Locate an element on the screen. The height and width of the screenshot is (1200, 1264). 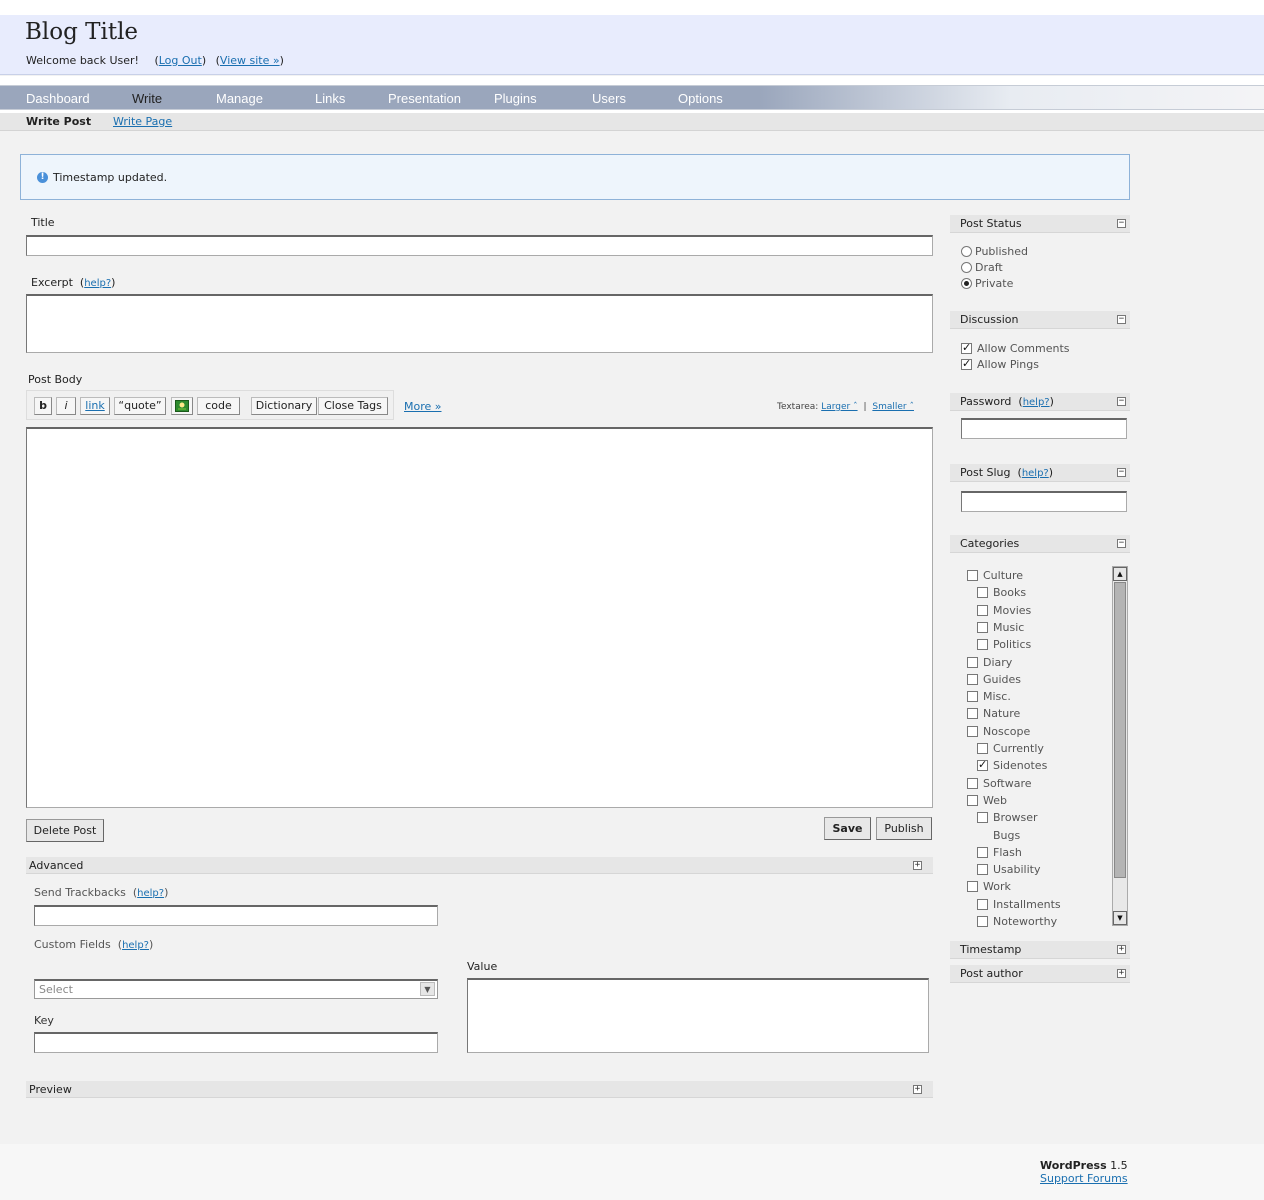
nav-options: Options is located at coordinates (700, 98).